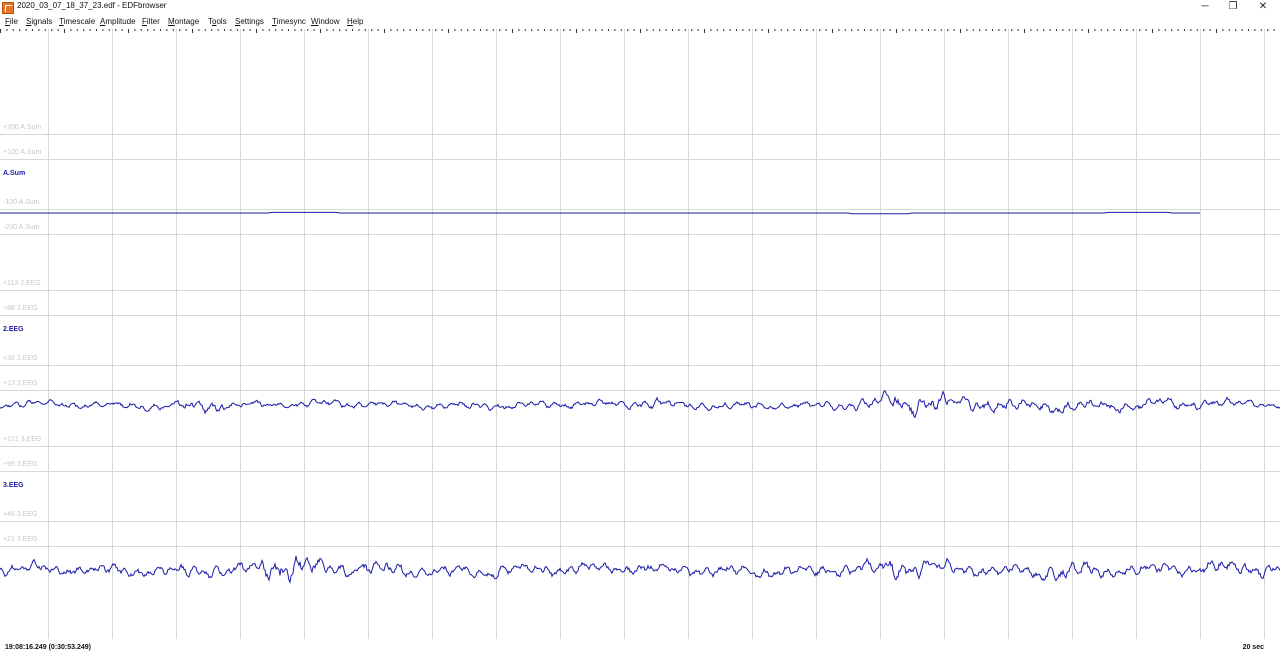  I want to click on amplitude-label: +100 A.Sum, so click(22, 152).